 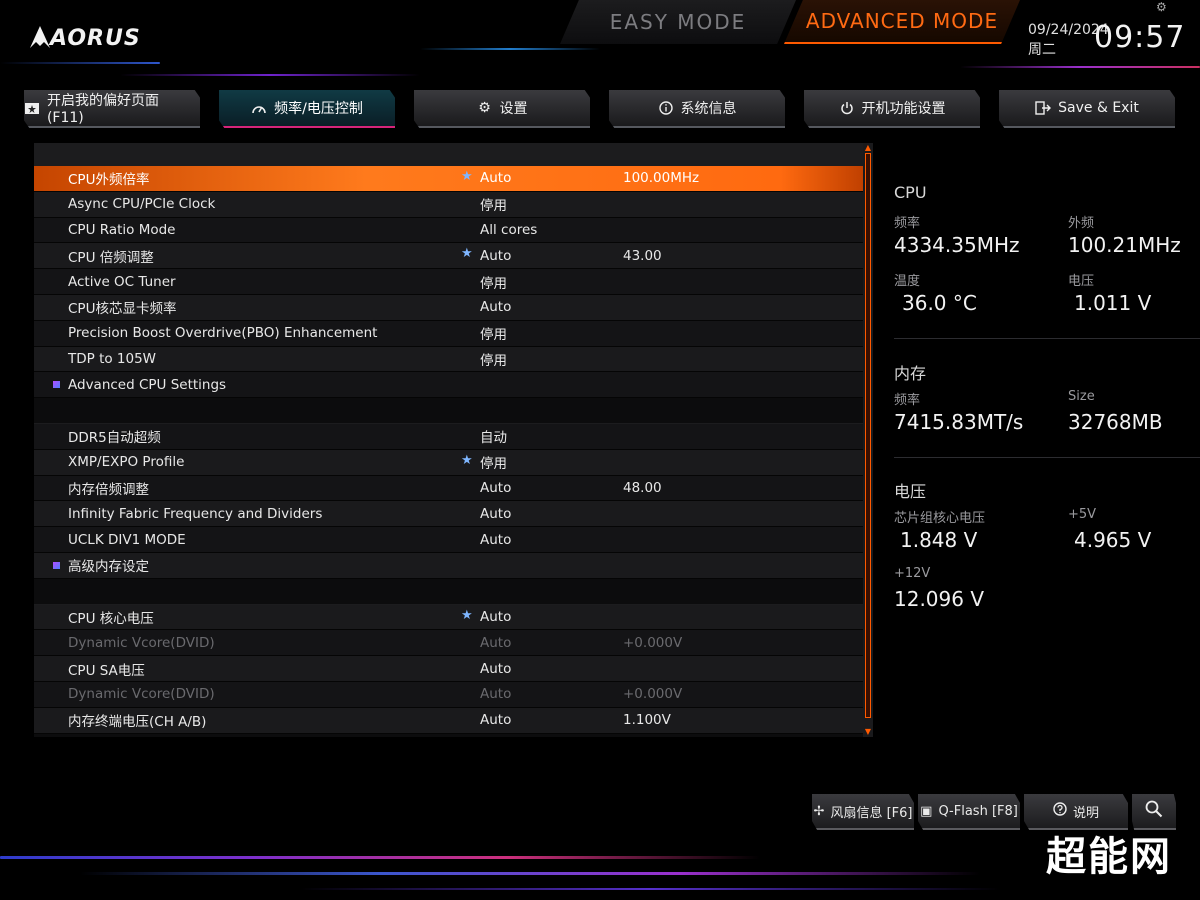 I want to click on fan-info-button: ✢ 风扇信息 [F6], so click(x=863, y=812).